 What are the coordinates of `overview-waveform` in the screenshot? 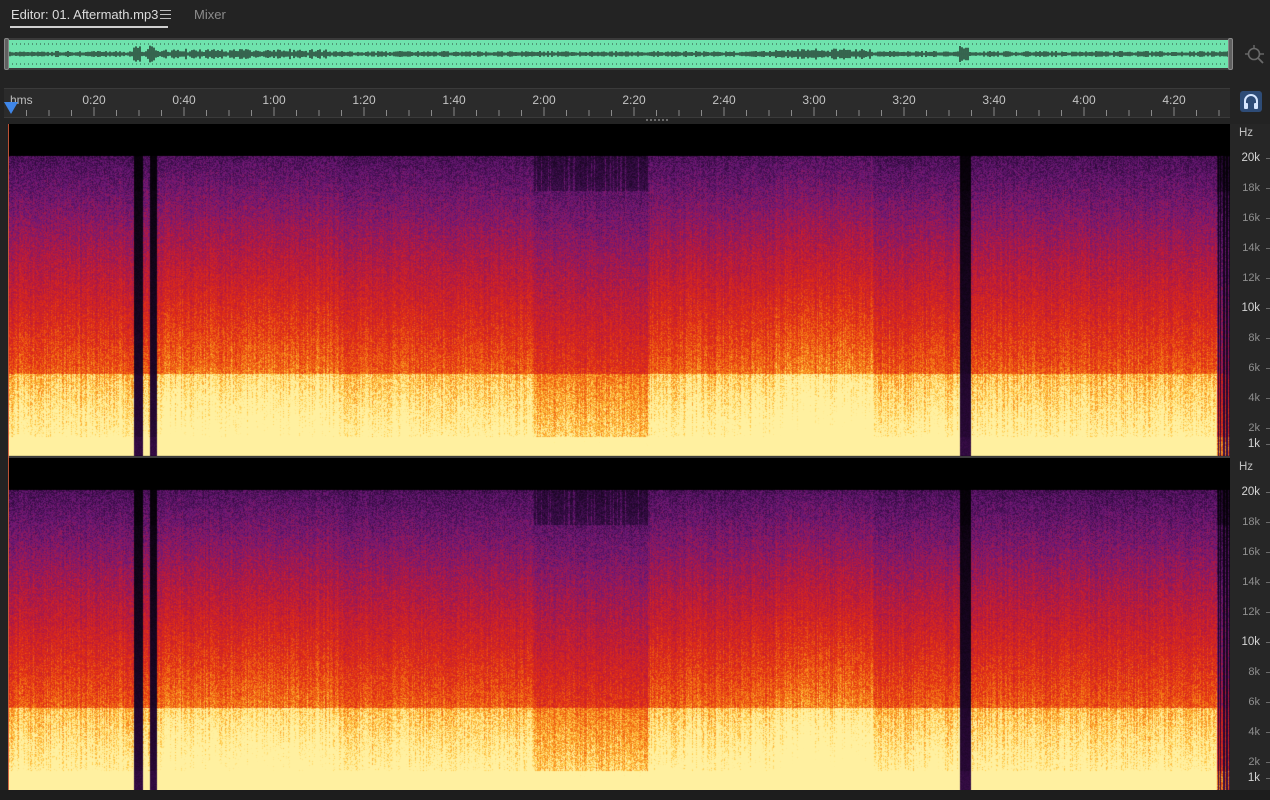 It's located at (618, 54).